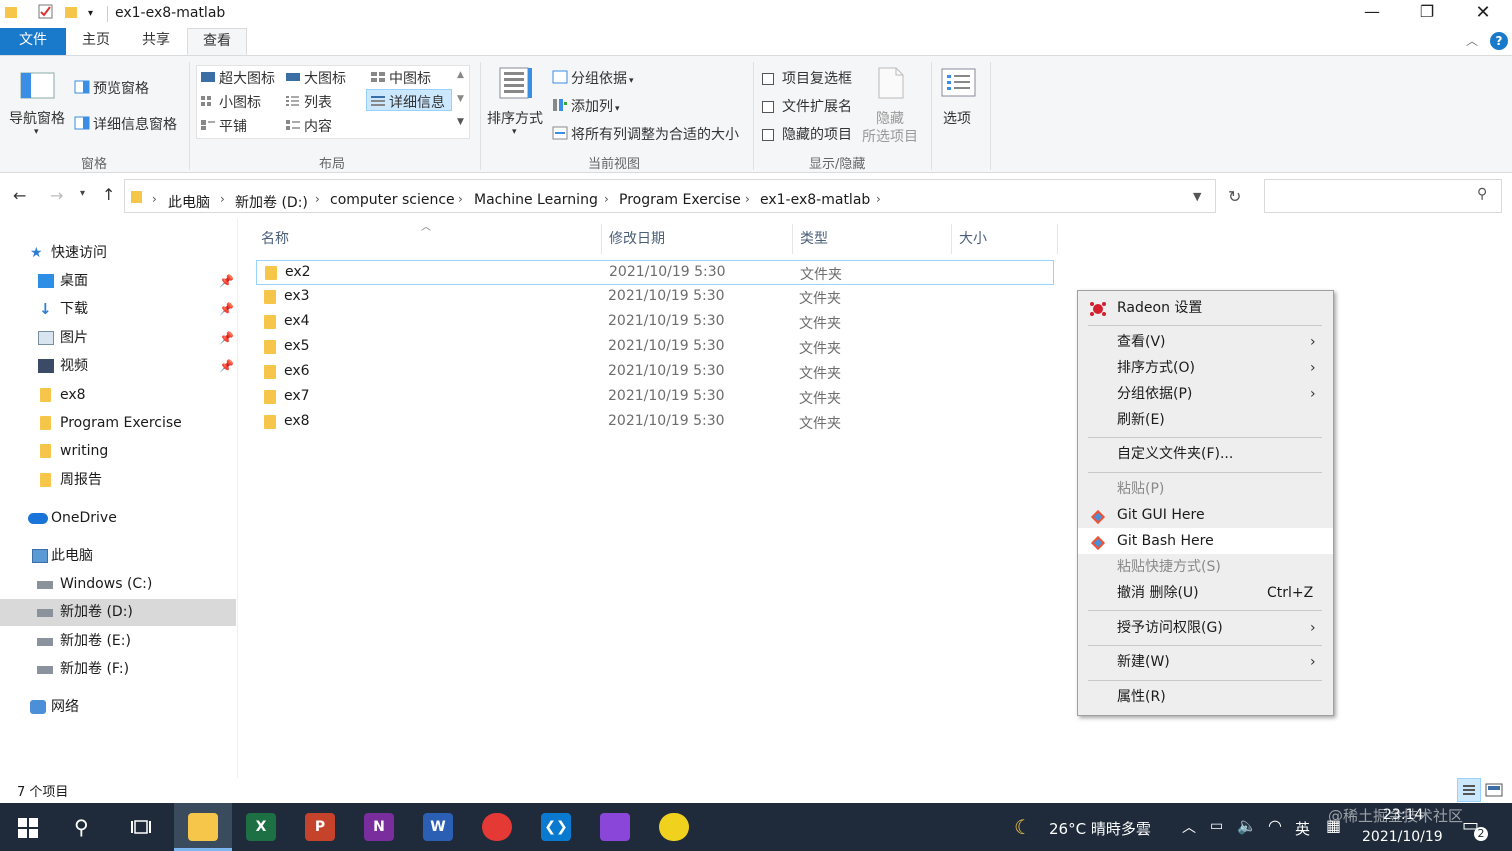 Image resolution: width=1512 pixels, height=851 pixels. Describe the element at coordinates (320, 827) in the screenshot. I see `powerpoint-icon: P` at that location.